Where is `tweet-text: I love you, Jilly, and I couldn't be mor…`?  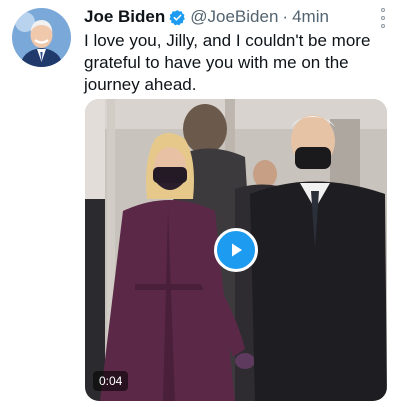
tweet-text: I love you, Jilly, and I couldn't be mor… is located at coordinates (227, 62).